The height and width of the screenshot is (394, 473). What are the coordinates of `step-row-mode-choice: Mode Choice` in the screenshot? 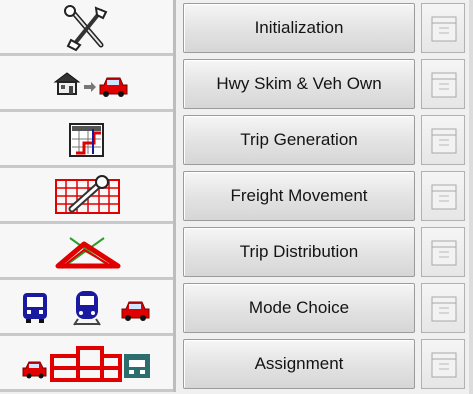 It's located at (236, 308).